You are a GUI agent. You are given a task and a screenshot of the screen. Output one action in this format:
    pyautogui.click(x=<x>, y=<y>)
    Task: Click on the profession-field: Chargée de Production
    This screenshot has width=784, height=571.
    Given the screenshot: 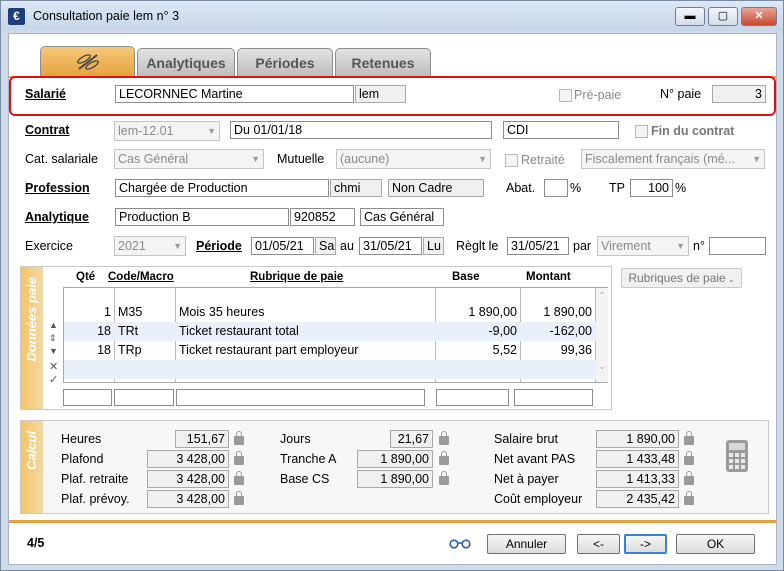 What is the action you would take?
    pyautogui.click(x=222, y=188)
    